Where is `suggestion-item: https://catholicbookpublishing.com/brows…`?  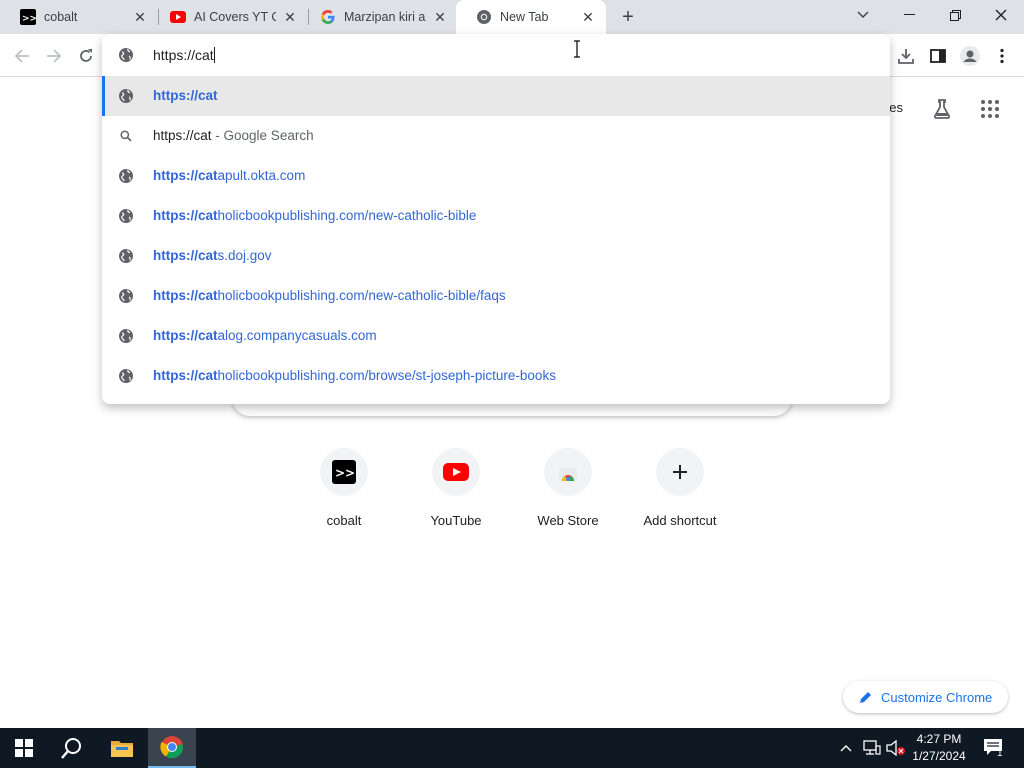
suggestion-item: https://catholicbookpublishing.com/brows… is located at coordinates (496, 376).